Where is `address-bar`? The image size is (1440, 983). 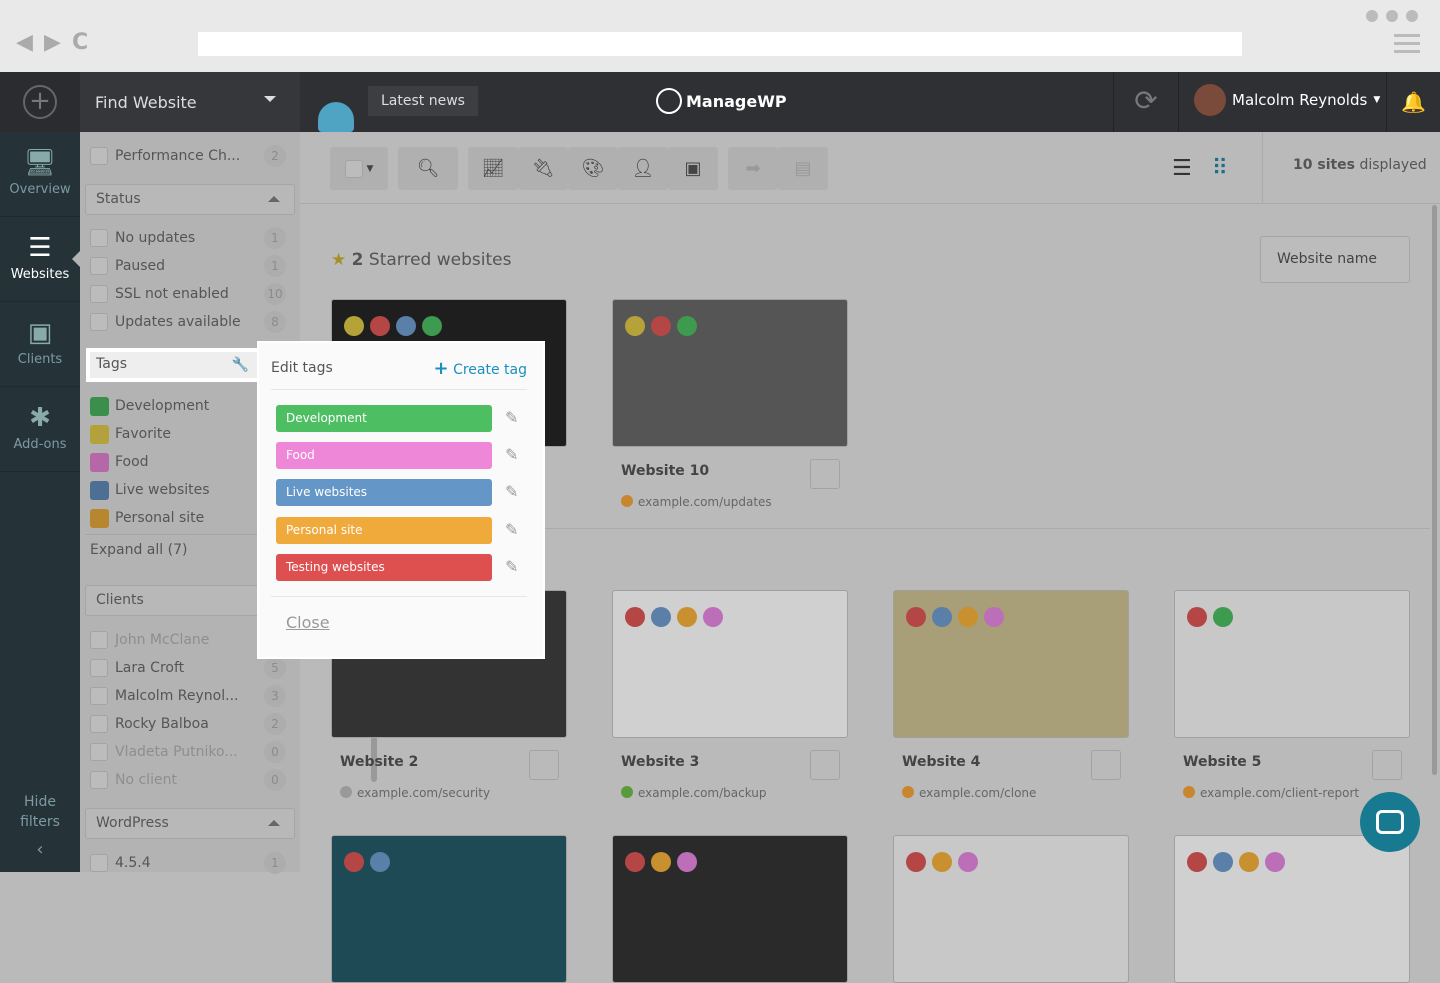
address-bar is located at coordinates (720, 44).